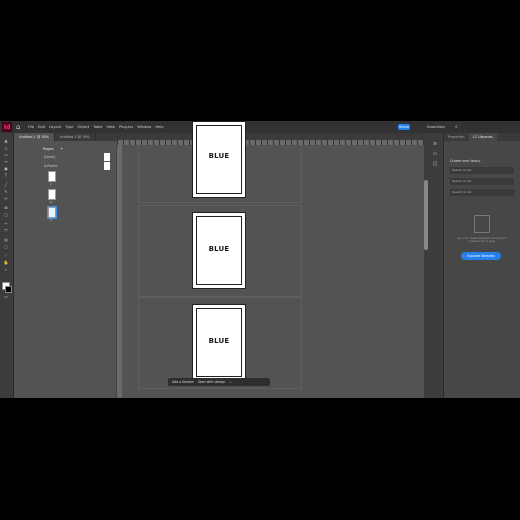 The image size is (520, 520). I want to click on gradient-tool-icon: ▤, so click(6, 240).